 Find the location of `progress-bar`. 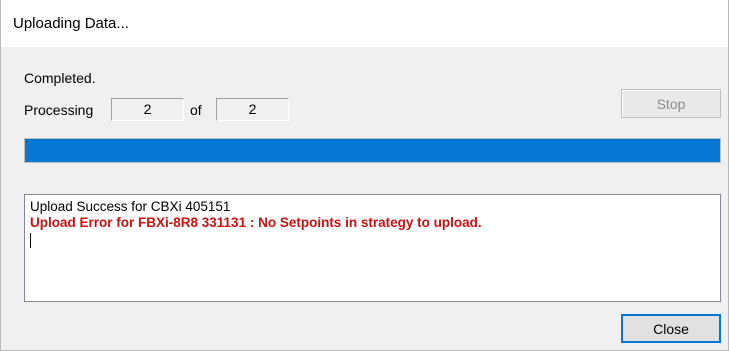

progress-bar is located at coordinates (372, 150).